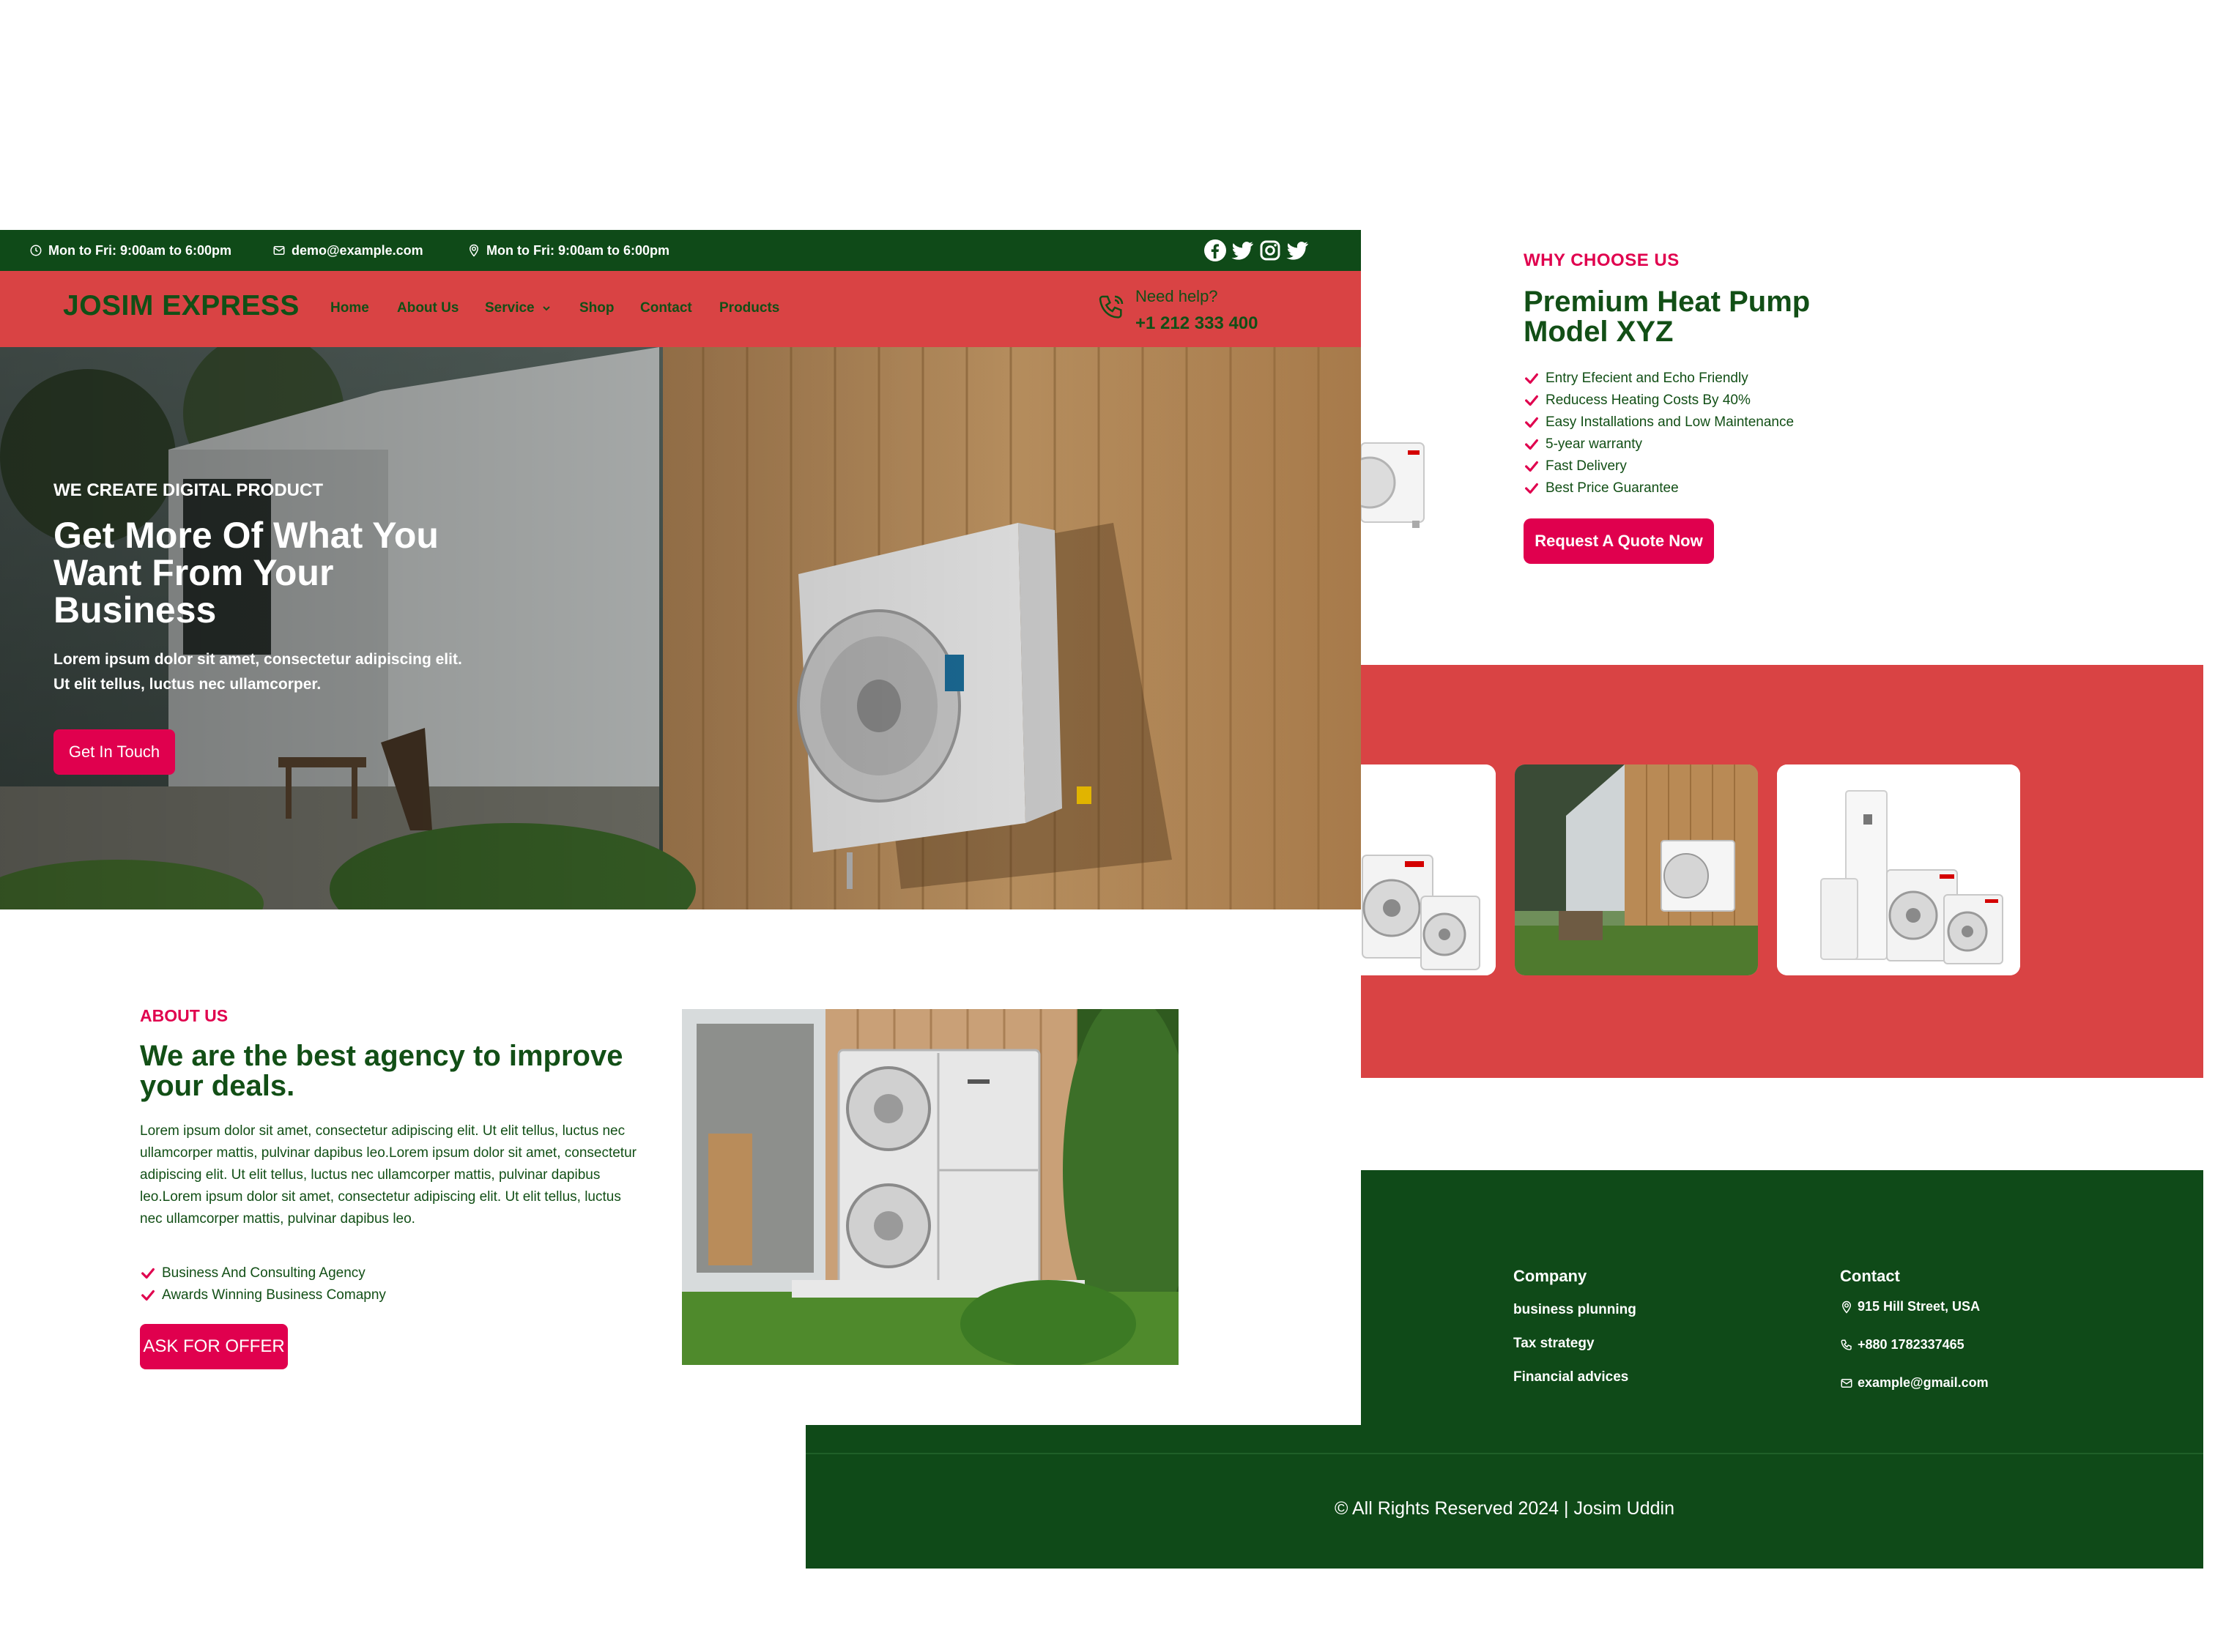 Image resolution: width=2215 pixels, height=1652 pixels. Describe the element at coordinates (36, 250) in the screenshot. I see `clock-icon` at that location.